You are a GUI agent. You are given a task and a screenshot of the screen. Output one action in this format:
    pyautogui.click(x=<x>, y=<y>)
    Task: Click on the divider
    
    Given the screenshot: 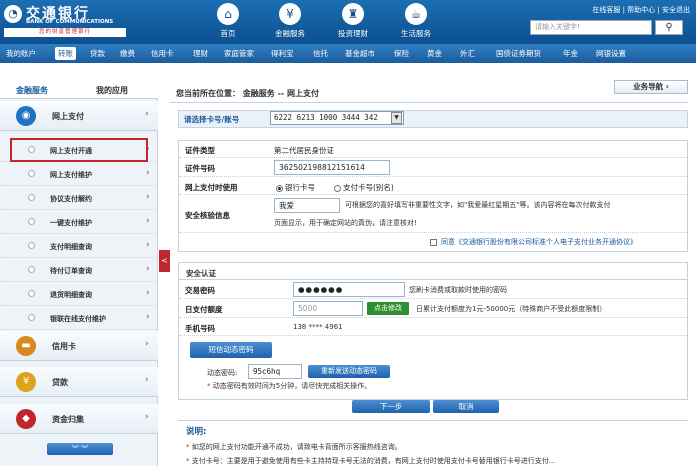 What is the action you would take?
    pyautogui.click(x=429, y=102)
    